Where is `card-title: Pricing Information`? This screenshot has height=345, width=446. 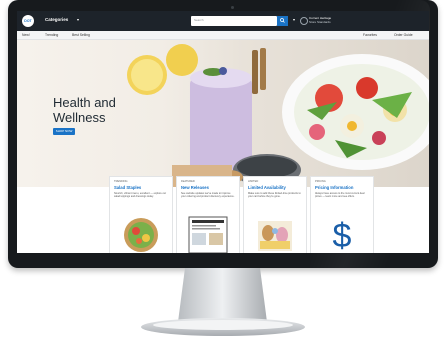 card-title: Pricing Information is located at coordinates (334, 187).